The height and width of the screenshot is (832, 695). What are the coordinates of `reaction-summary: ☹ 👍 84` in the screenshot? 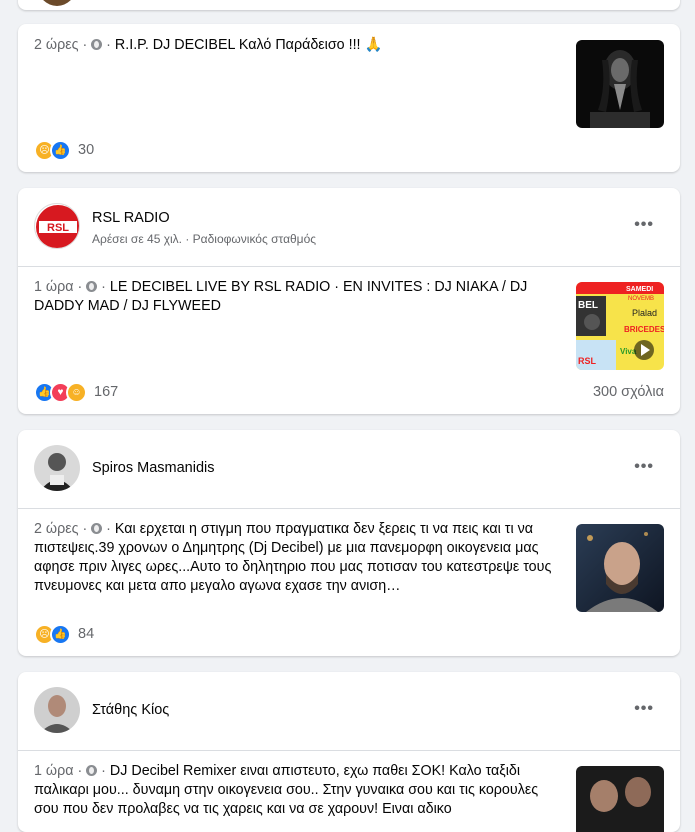 It's located at (64, 634).